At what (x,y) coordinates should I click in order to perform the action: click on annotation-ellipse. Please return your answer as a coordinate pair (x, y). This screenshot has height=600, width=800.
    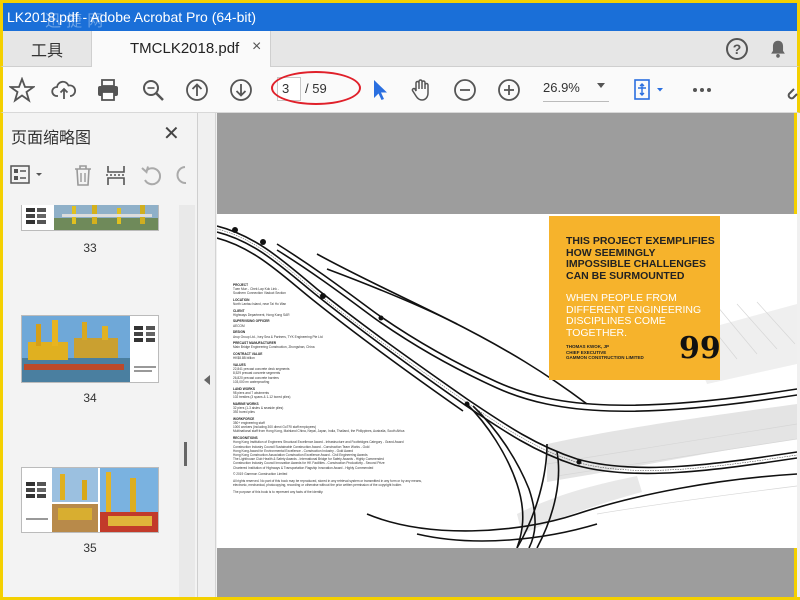
    Looking at the image, I should click on (316, 88).